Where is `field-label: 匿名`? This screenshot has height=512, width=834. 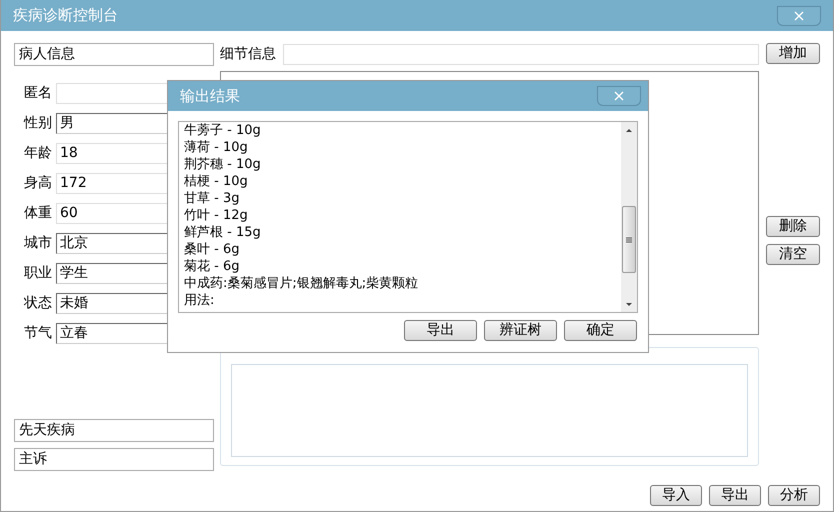
field-label: 匿名 is located at coordinates (38, 93).